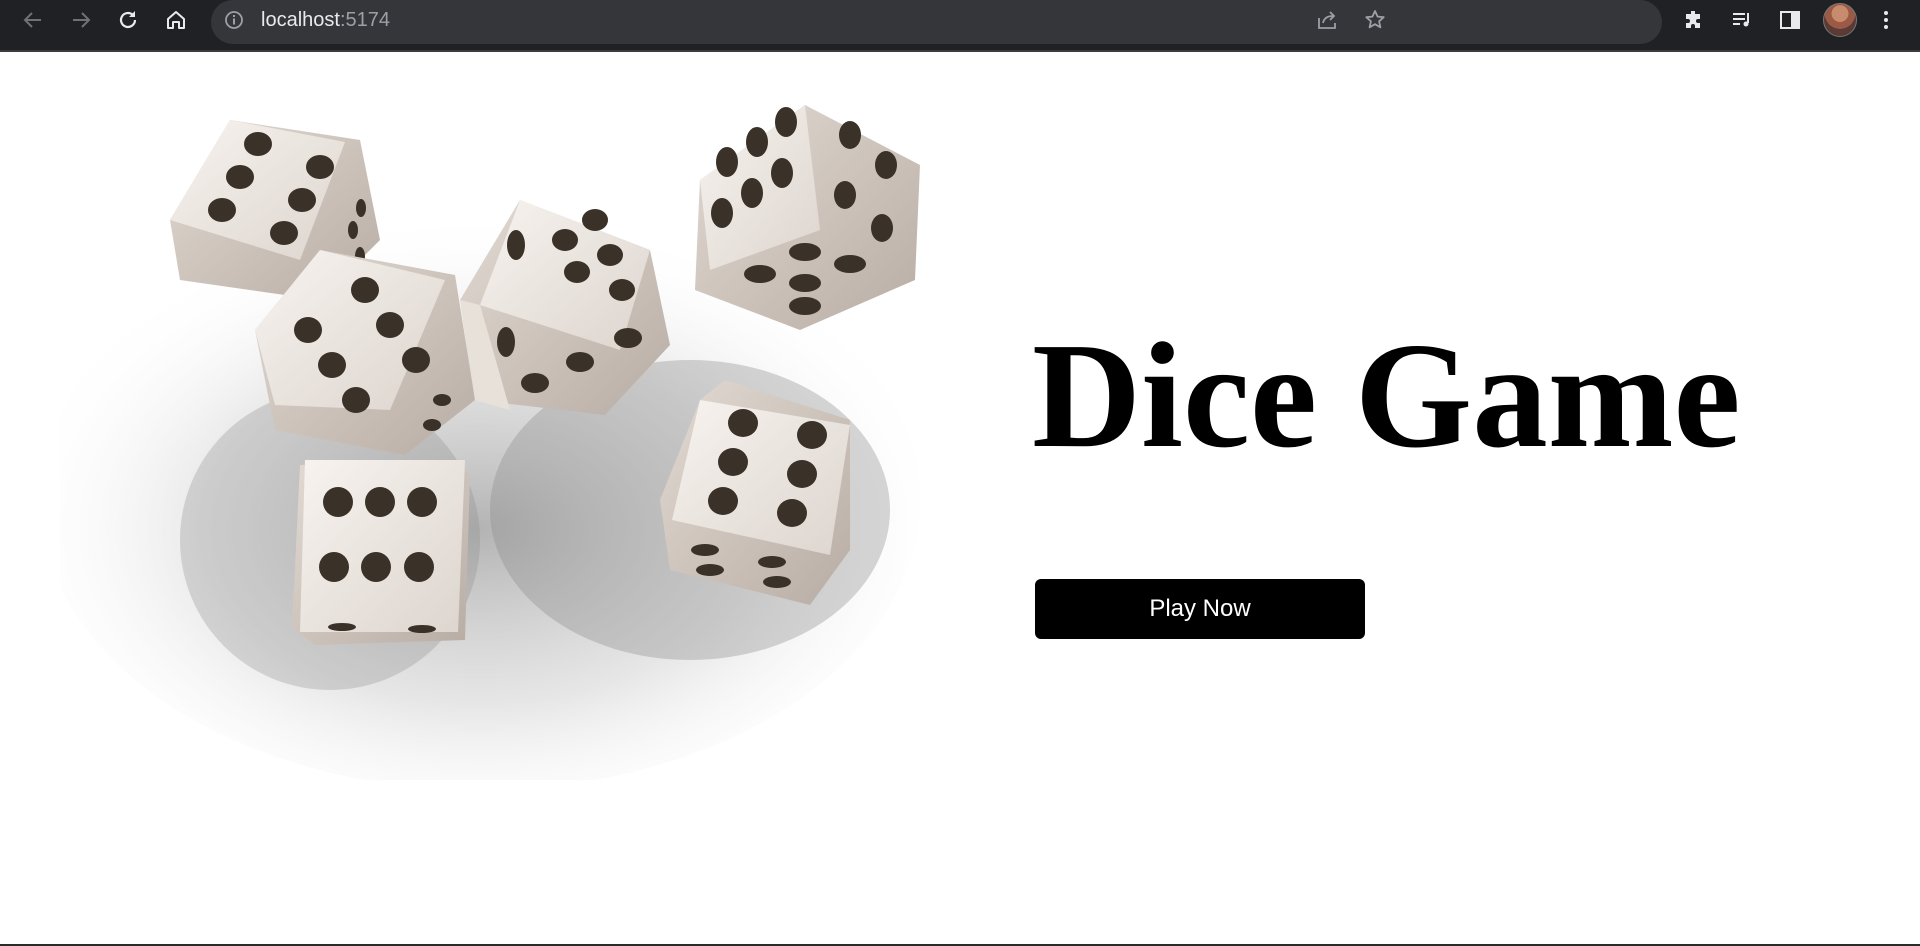 Image resolution: width=1920 pixels, height=946 pixels. Describe the element at coordinates (936, 22) in the screenshot. I see `address-bar: localhost:5174` at that location.